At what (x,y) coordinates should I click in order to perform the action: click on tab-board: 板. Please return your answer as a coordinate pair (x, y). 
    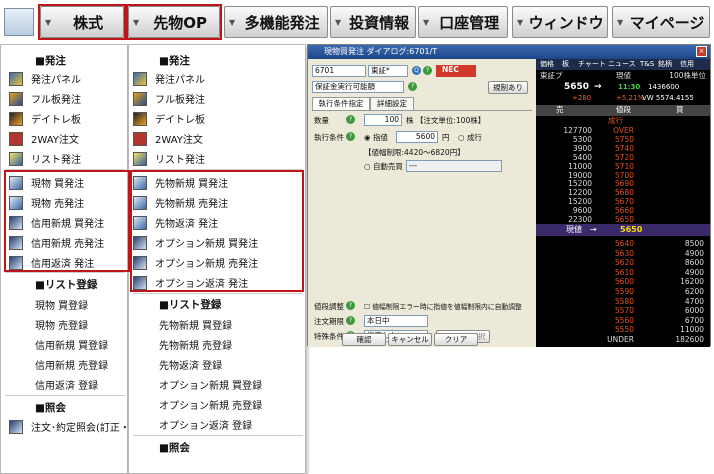
    Looking at the image, I should click on (565, 64).